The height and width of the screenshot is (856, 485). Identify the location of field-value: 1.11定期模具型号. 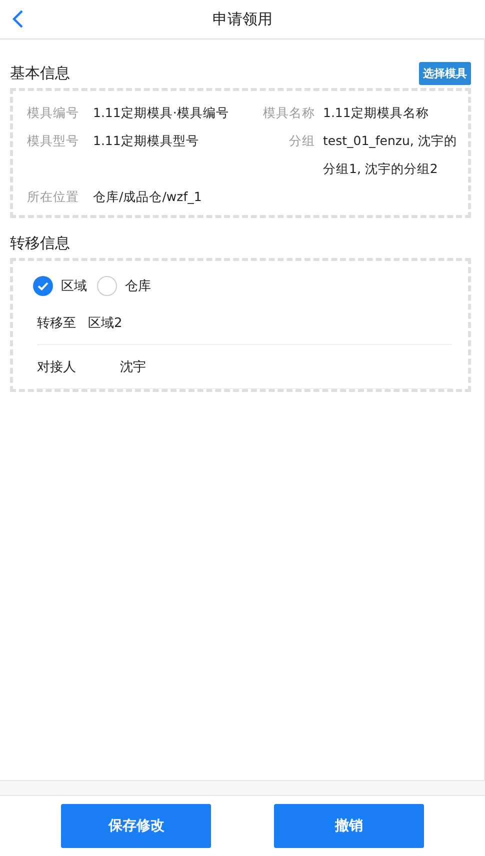
(146, 141).